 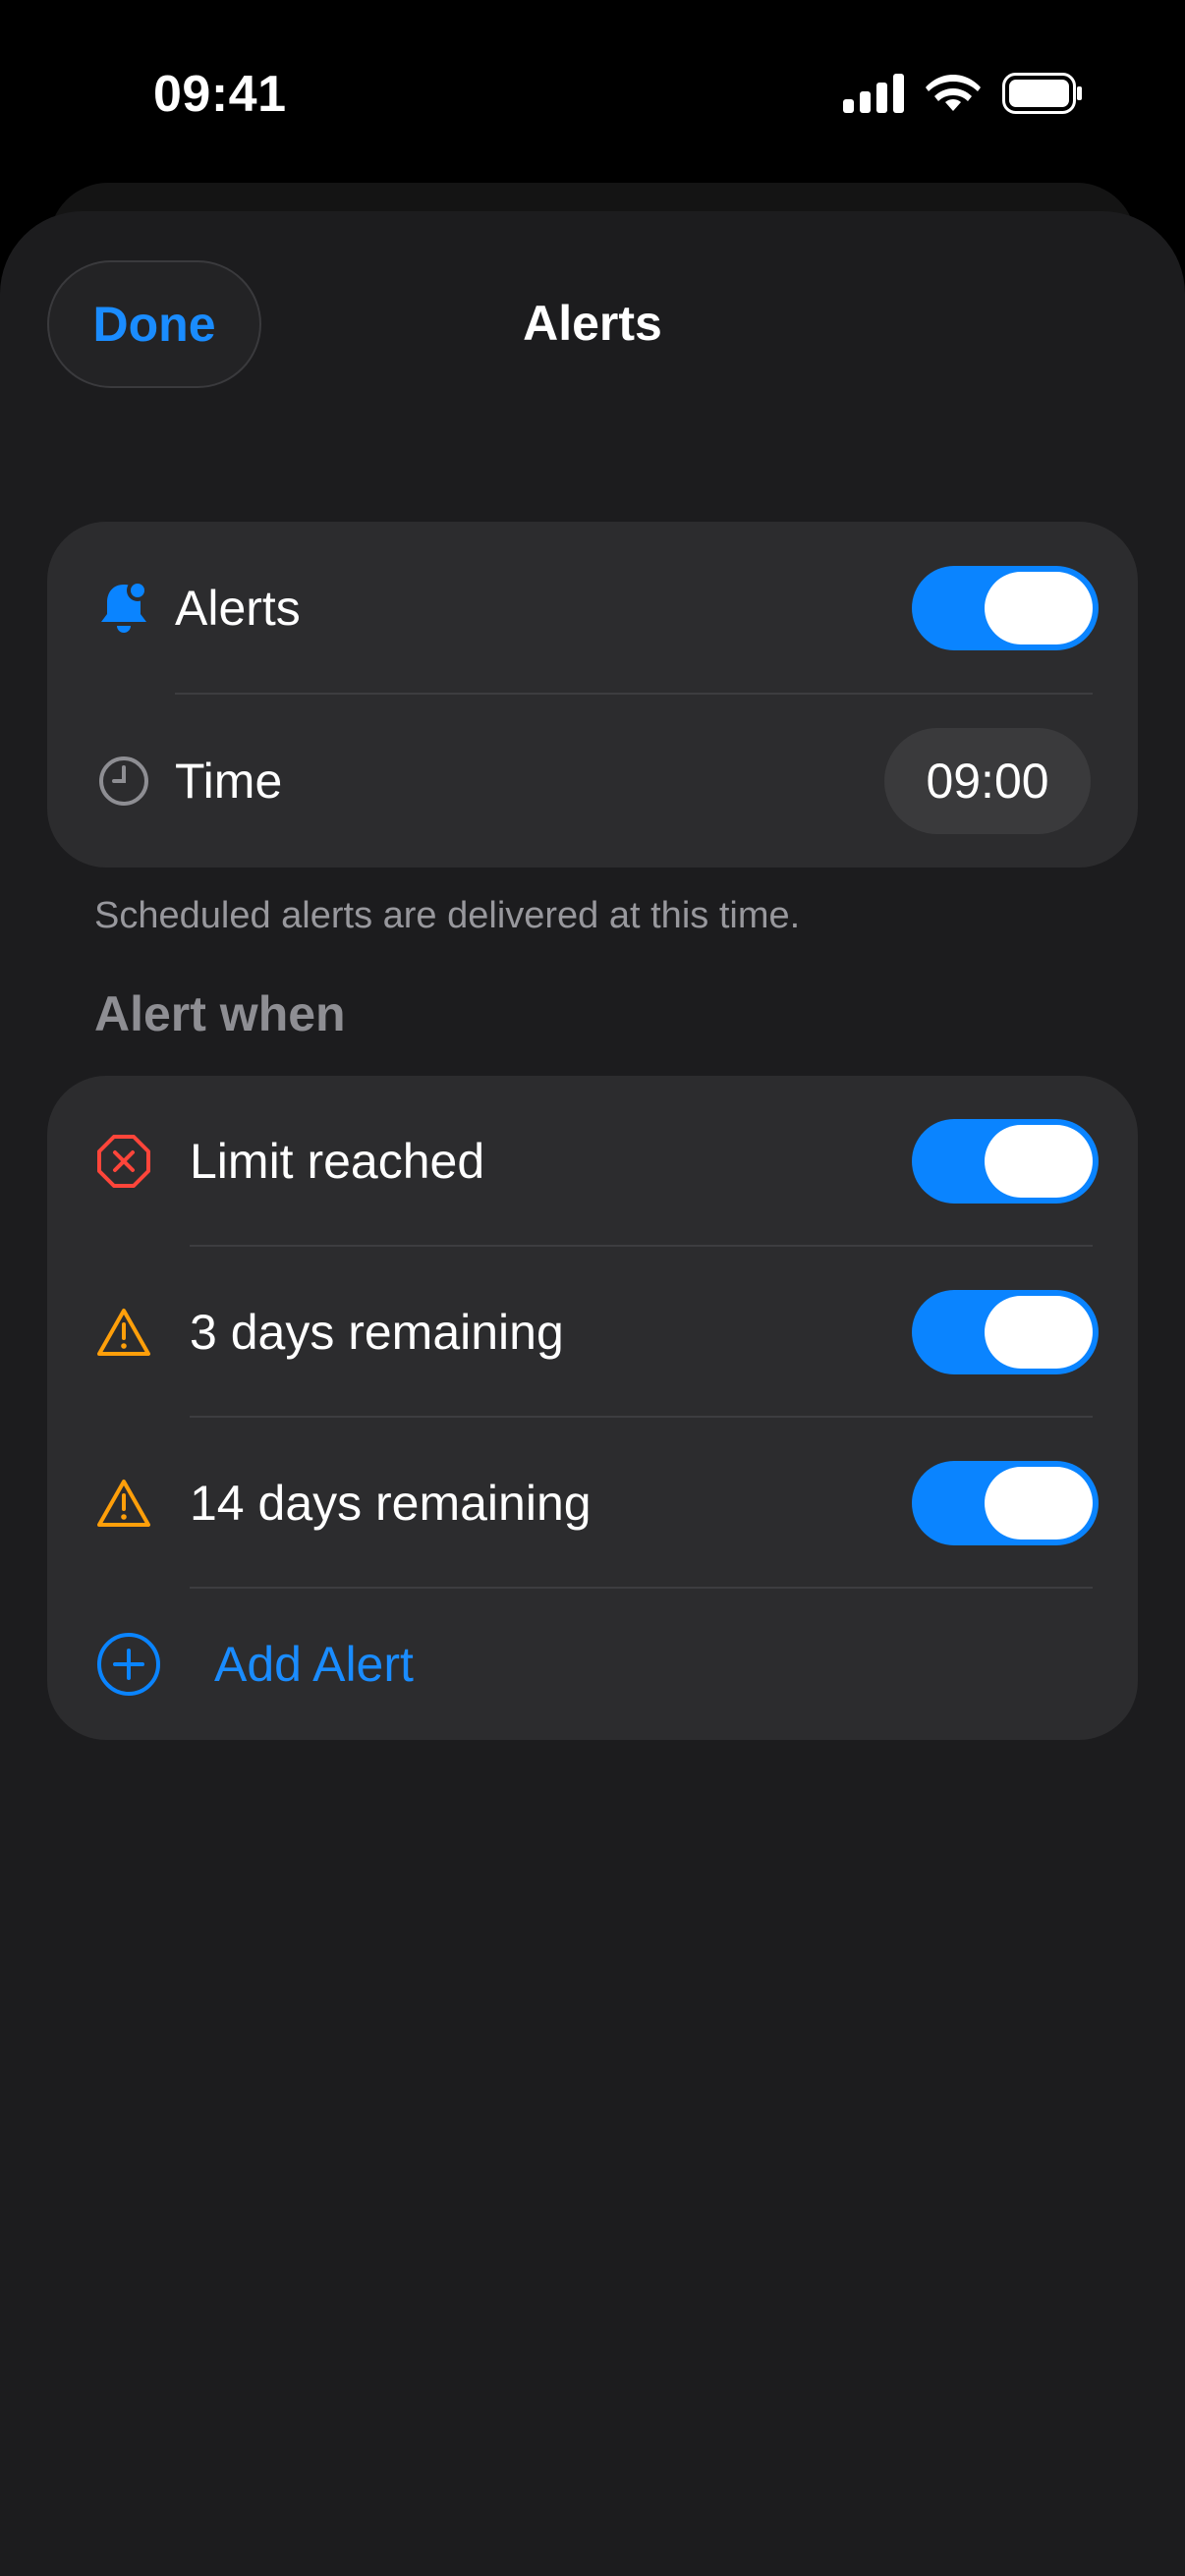 I want to click on item-label: 3 days remaining, so click(x=377, y=1332).